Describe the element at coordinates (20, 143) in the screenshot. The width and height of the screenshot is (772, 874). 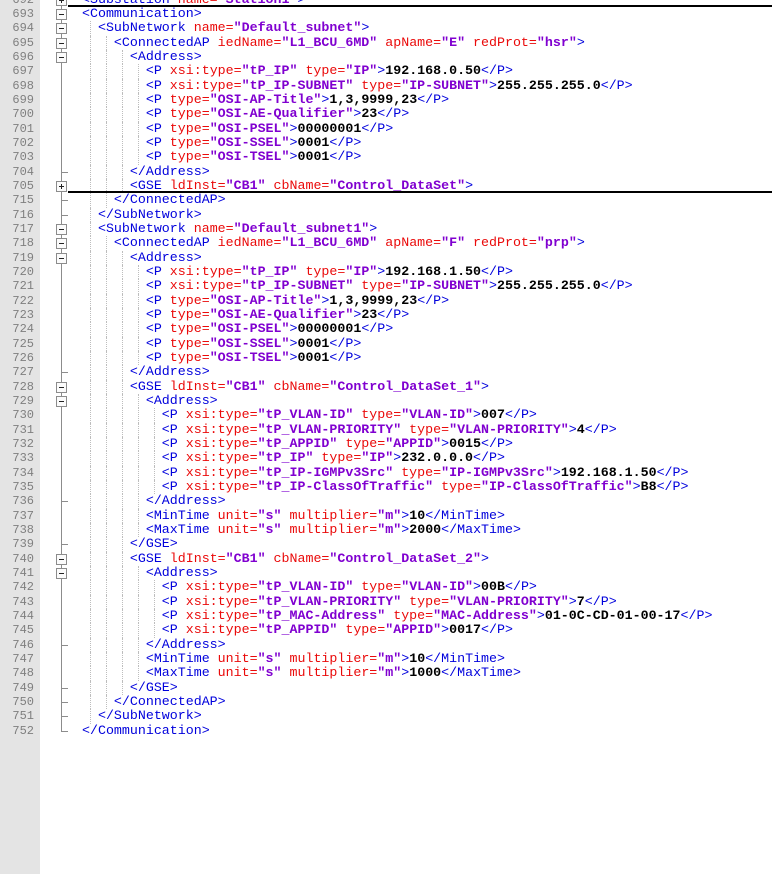
I see `line-number: 702` at that location.